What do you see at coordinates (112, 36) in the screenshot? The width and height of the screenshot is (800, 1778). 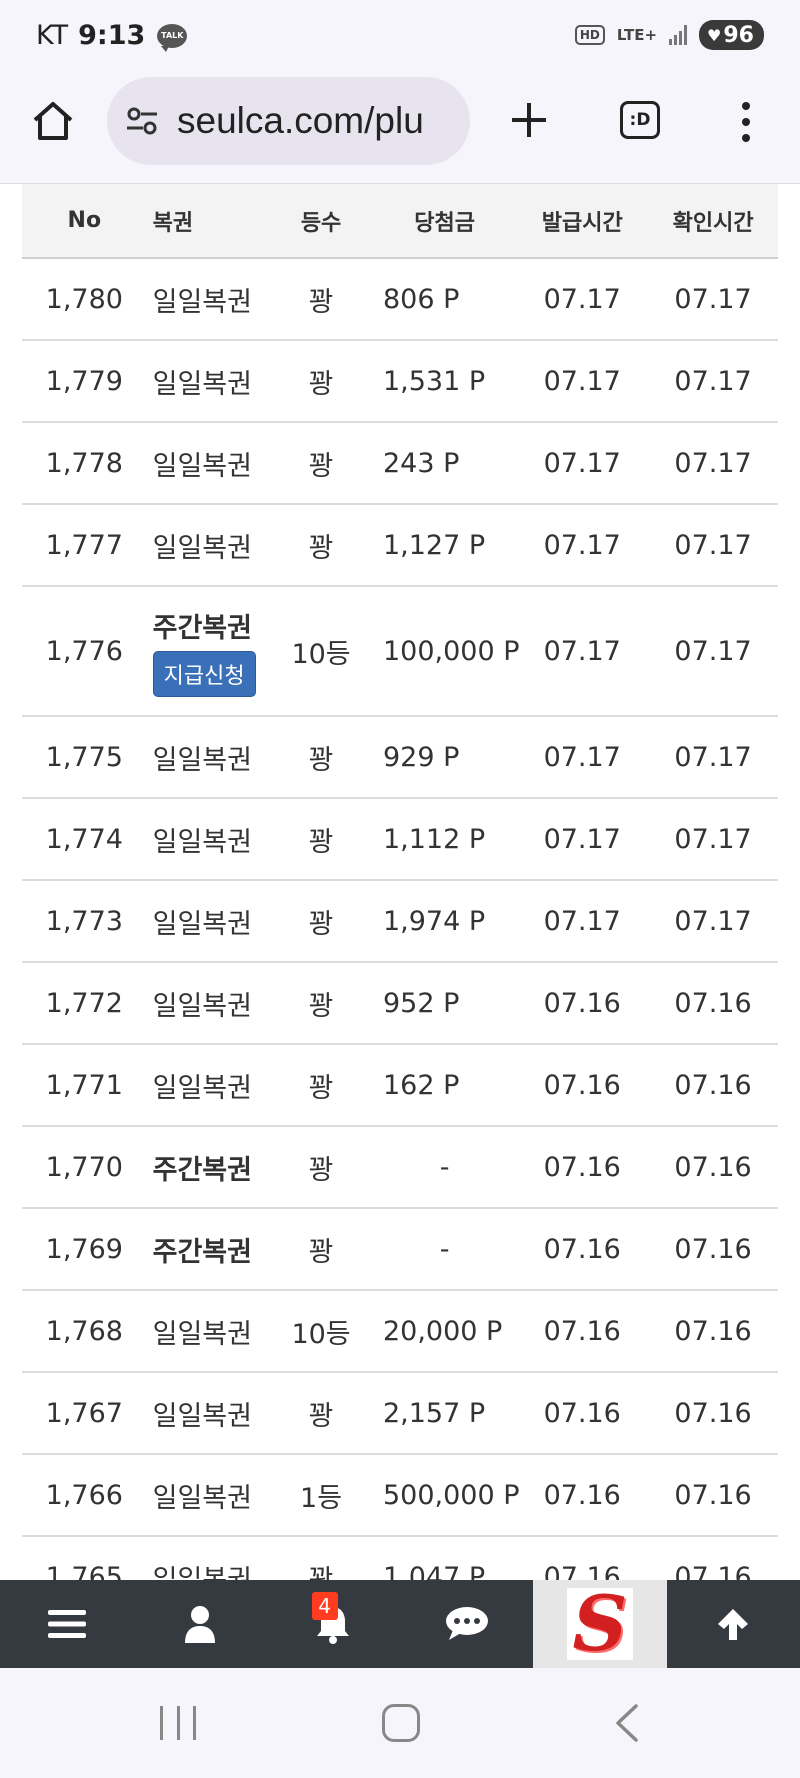 I see `status-left: KT 9:13 TALK` at bounding box center [112, 36].